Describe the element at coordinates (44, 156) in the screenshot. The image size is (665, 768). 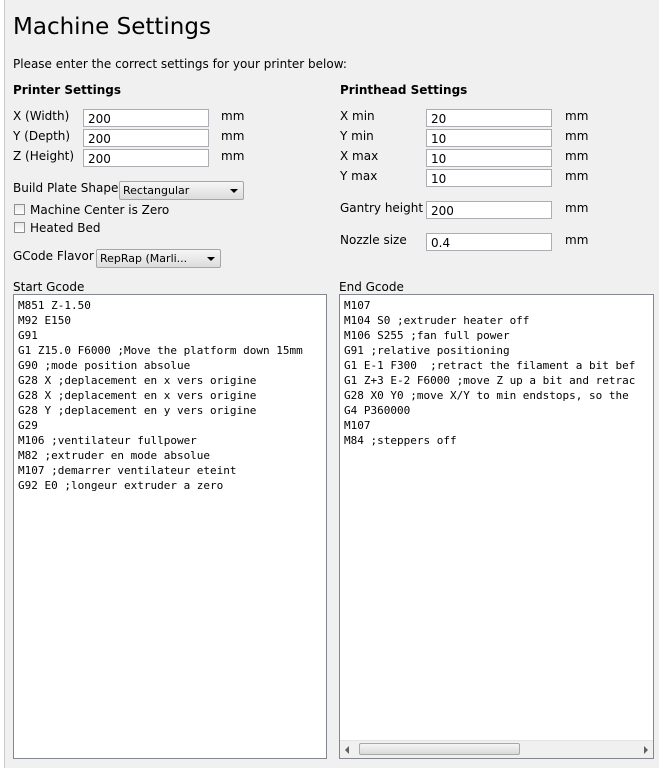
I see `height-label: Z (Height)` at that location.